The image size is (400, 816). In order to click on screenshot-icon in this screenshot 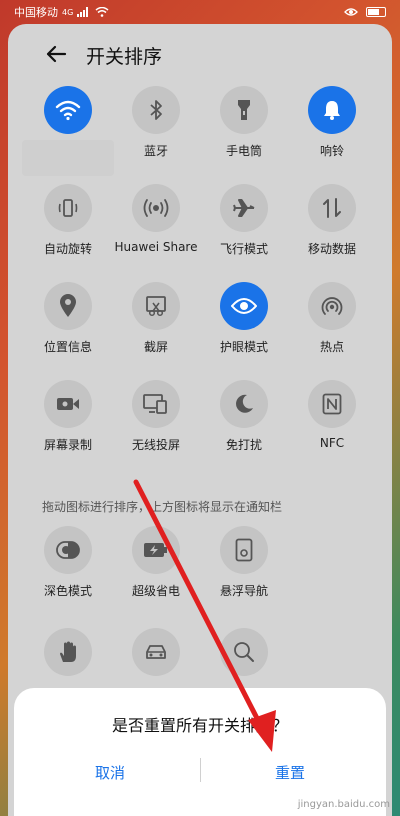, I will do `click(156, 306)`.